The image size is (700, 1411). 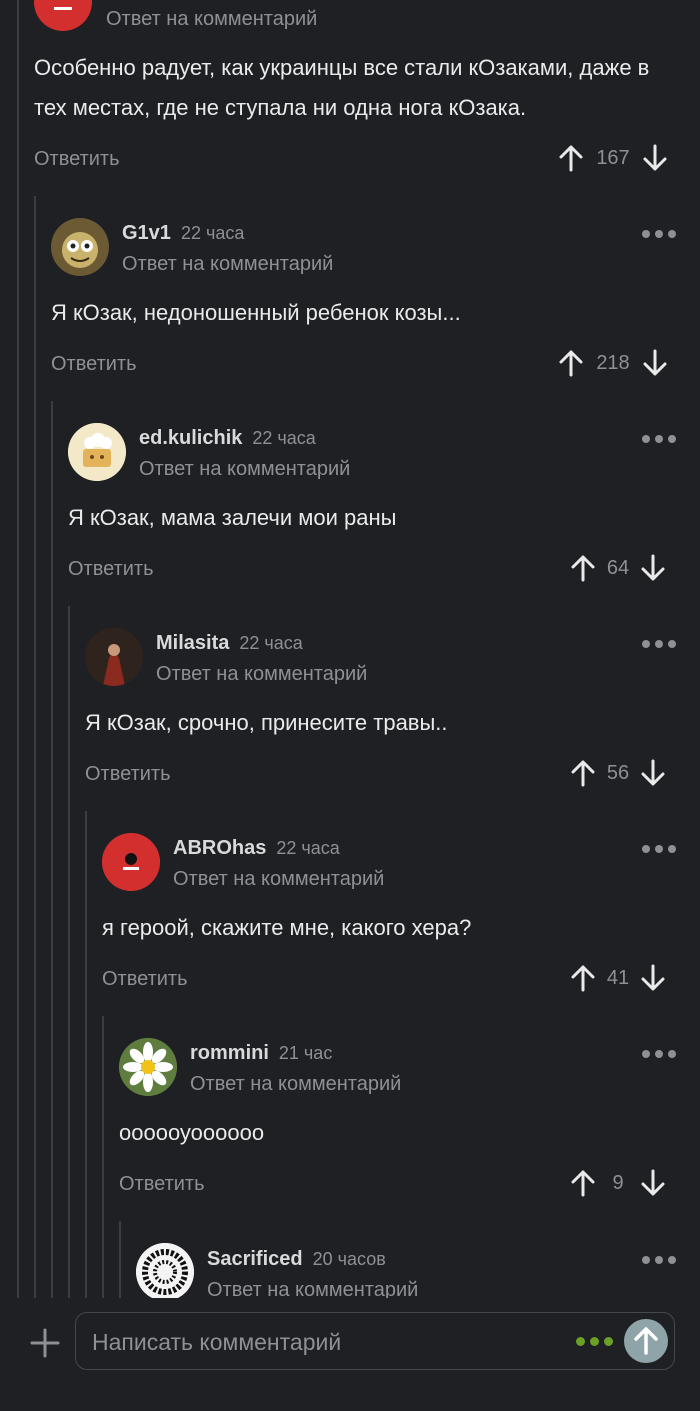 I want to click on vote-block: 64, so click(x=618, y=568).